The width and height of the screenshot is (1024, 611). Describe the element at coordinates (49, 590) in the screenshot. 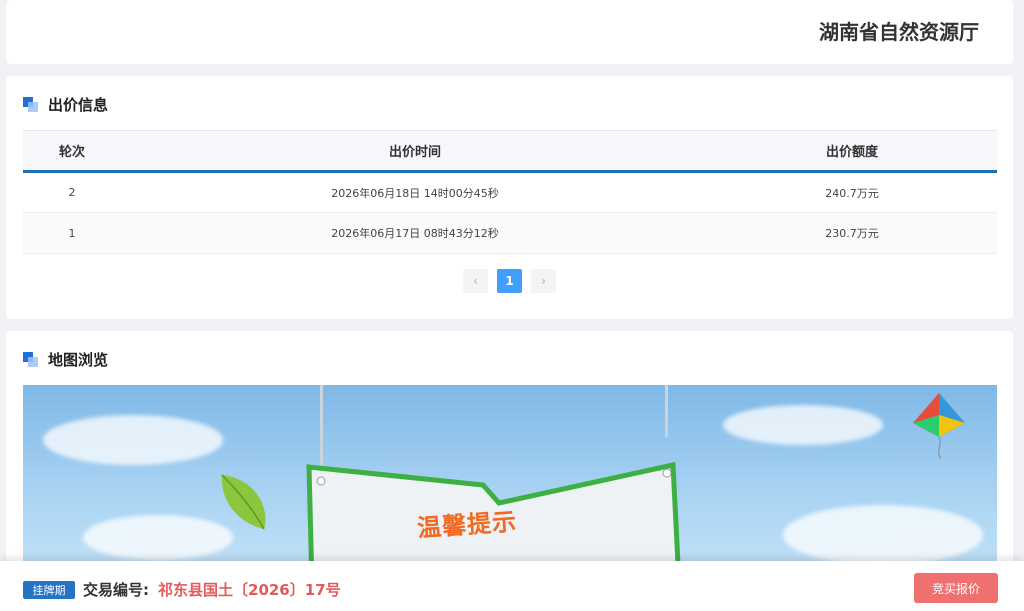

I see `status-badge: 挂牌期` at that location.